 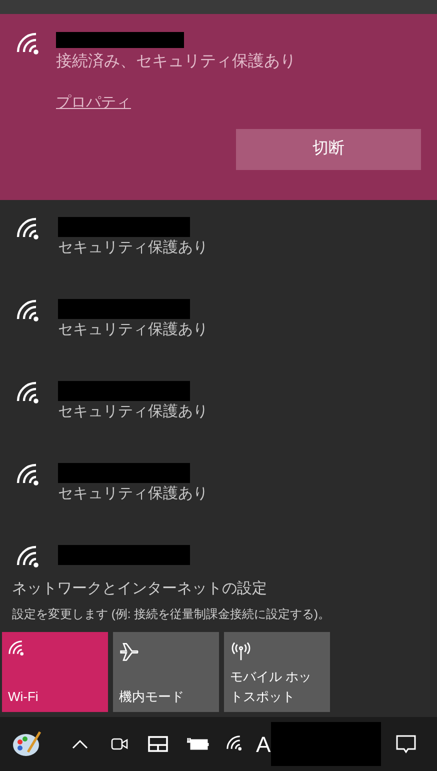 What do you see at coordinates (93, 103) in the screenshot?
I see `properties-link: プロパティ` at bounding box center [93, 103].